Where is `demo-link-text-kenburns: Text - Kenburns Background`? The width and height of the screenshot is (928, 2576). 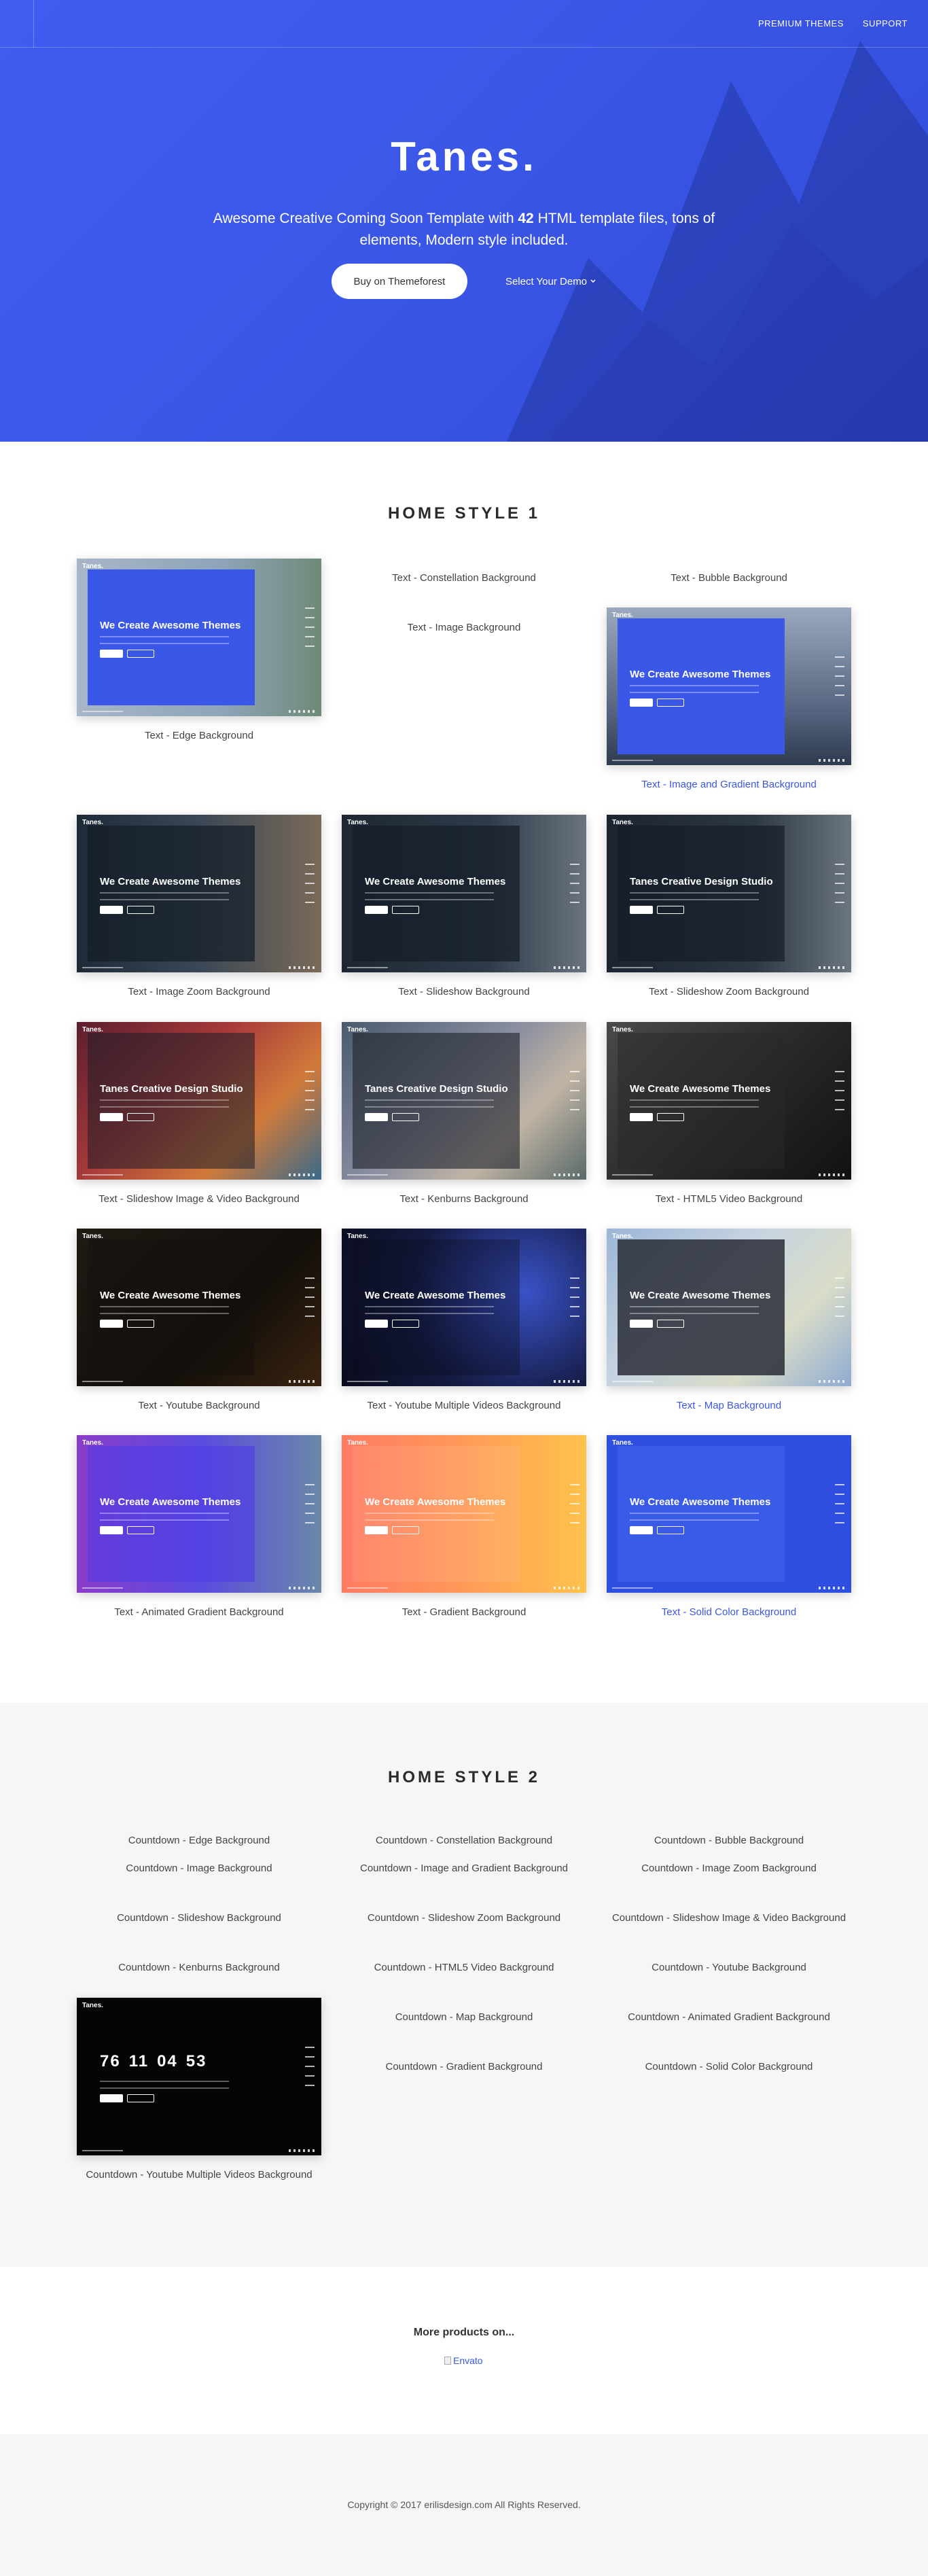
demo-link-text-kenburns: Text - Kenburns Background is located at coordinates (464, 1199).